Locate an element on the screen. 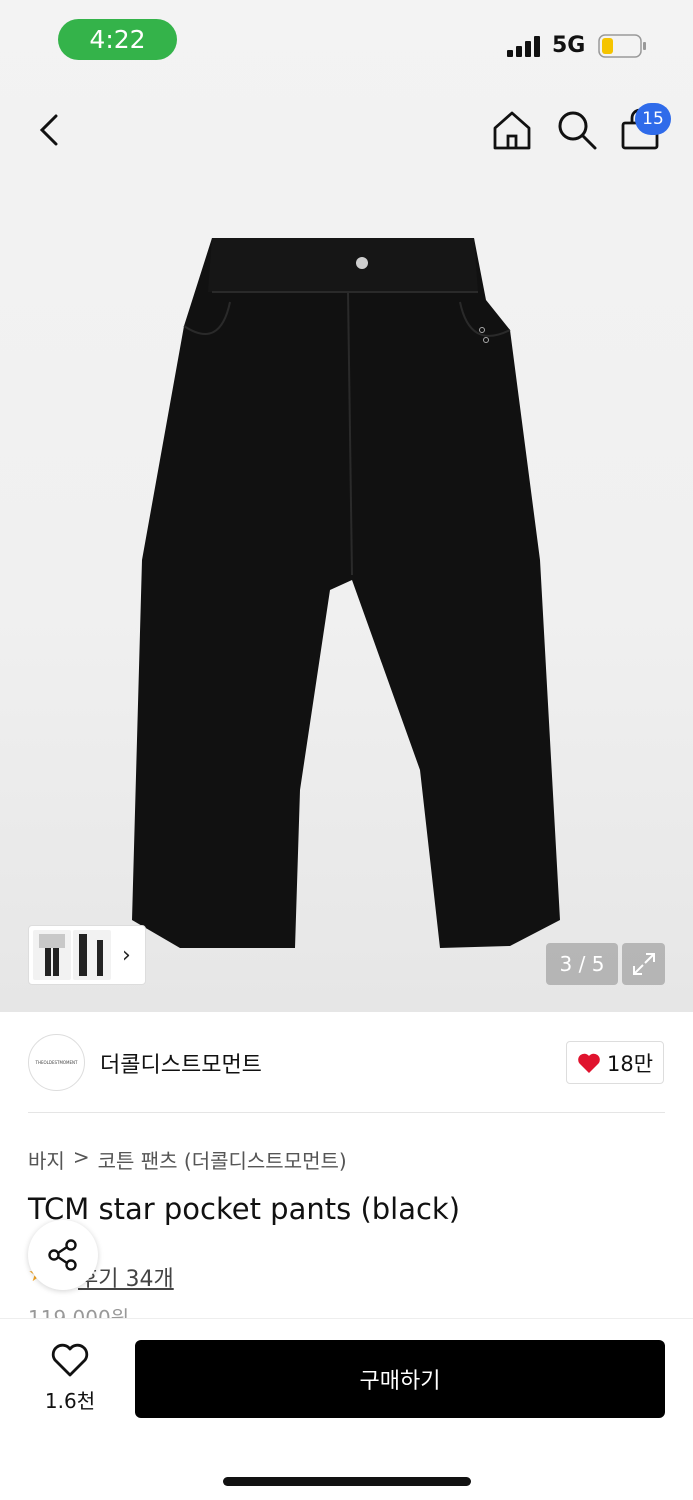  battery-icon is located at coordinates (622, 46).